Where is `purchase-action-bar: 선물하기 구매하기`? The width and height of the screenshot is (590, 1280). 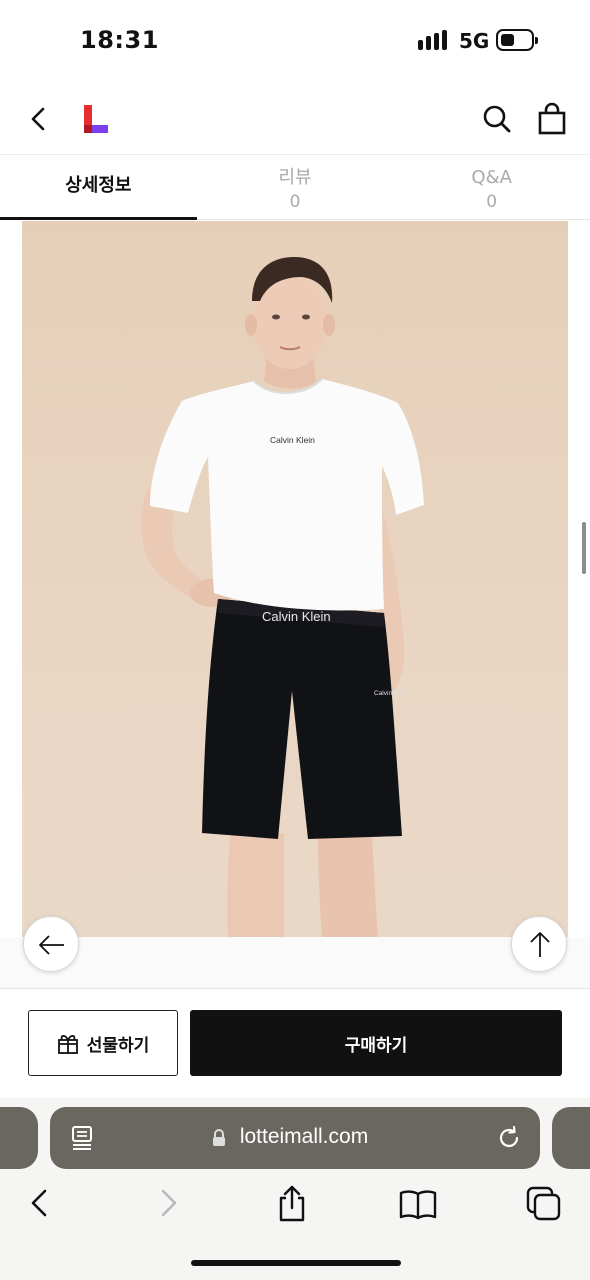 purchase-action-bar: 선물하기 구매하기 is located at coordinates (295, 1043).